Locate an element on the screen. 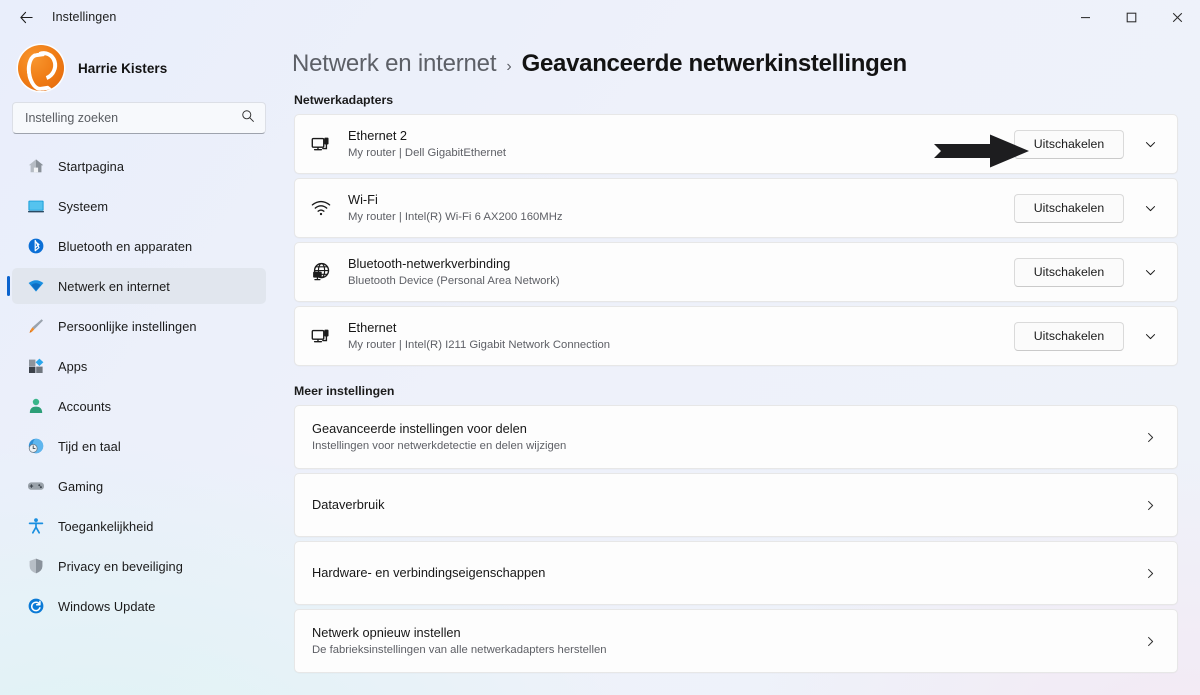 The image size is (1200, 695). sidebar-item-label: Accounts is located at coordinates (85, 406).